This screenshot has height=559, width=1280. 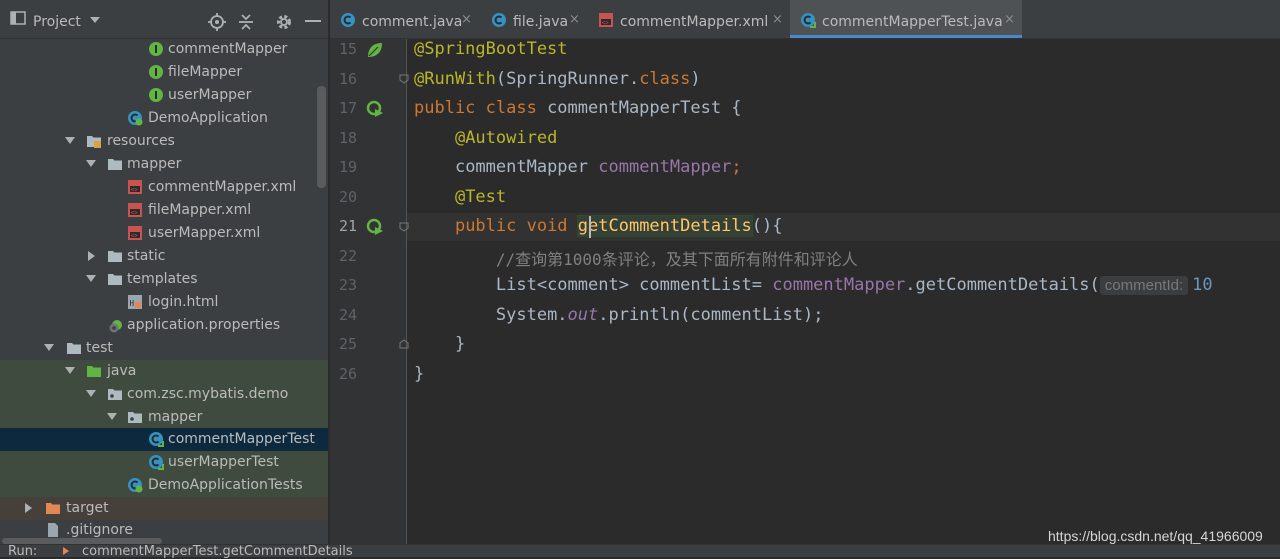 I want to click on tree-item-application-properties: application.properties, so click(x=164, y=325).